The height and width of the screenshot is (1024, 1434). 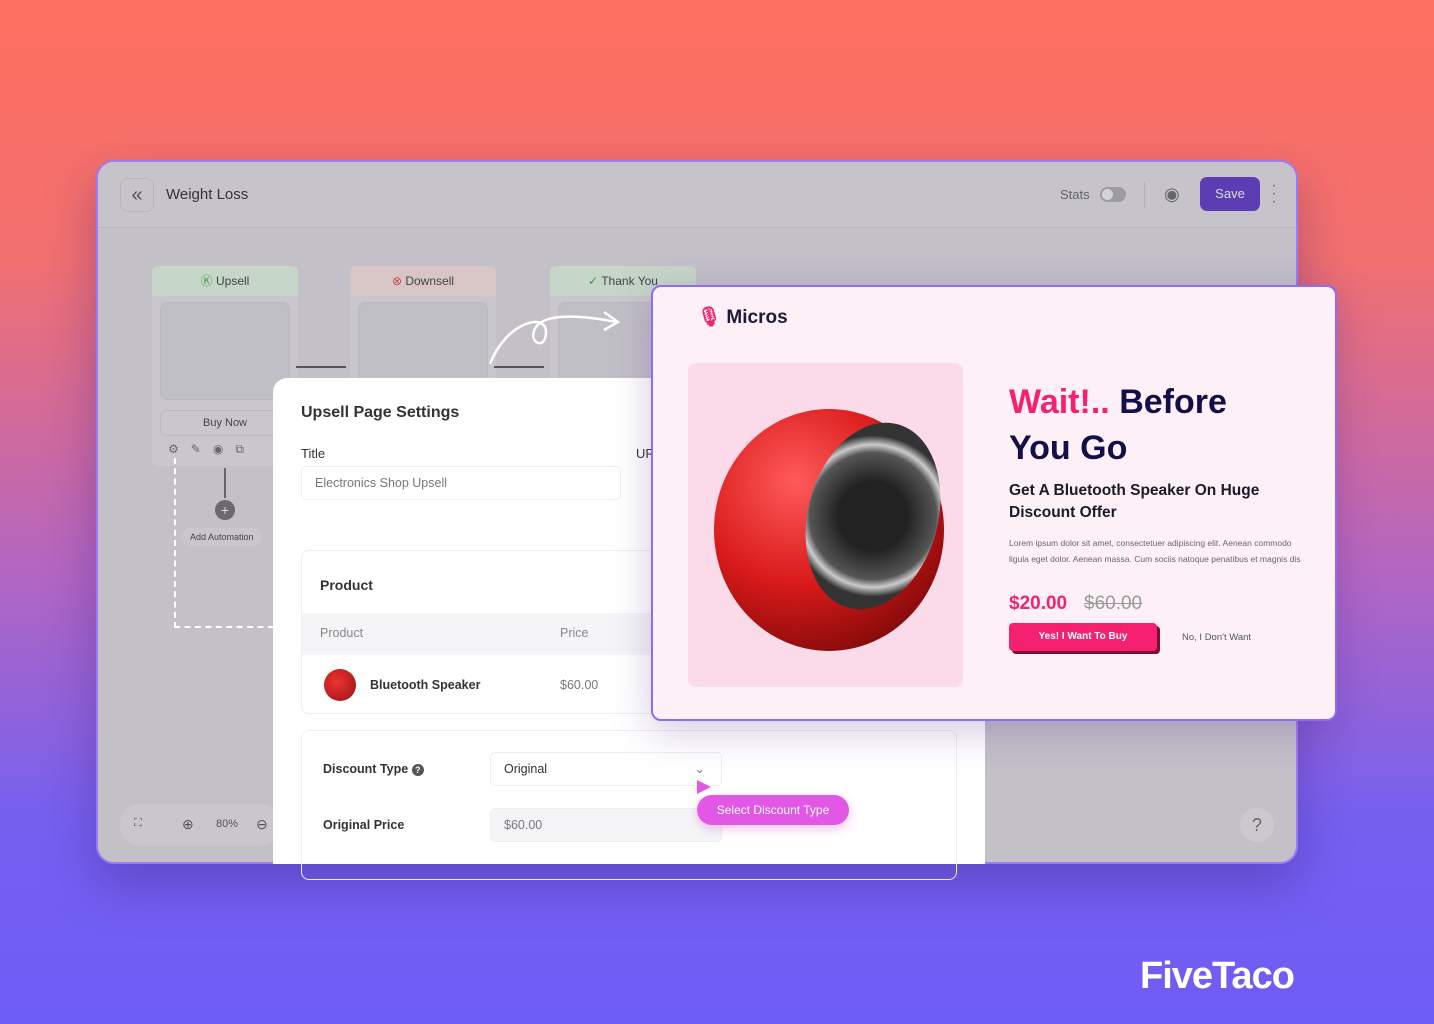 What do you see at coordinates (1216, 637) in the screenshot?
I see `decline-link: No, I Don't Want` at bounding box center [1216, 637].